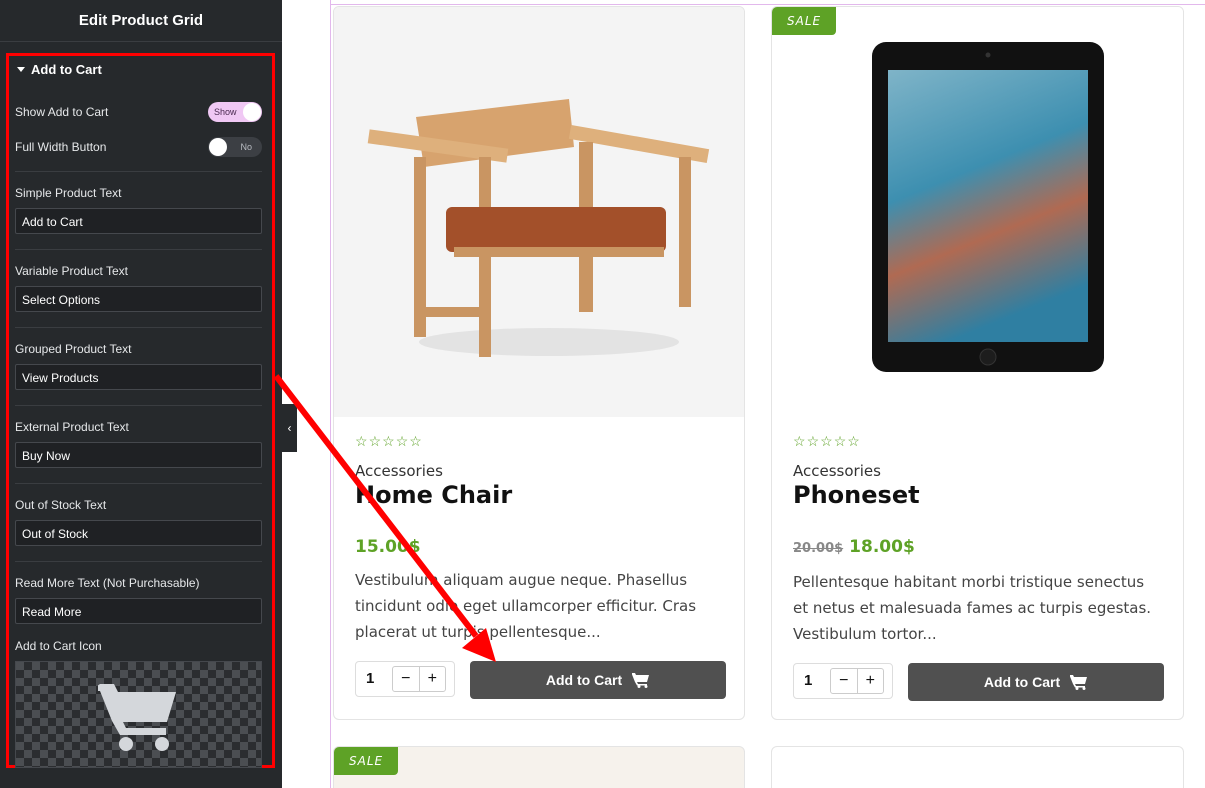 Image resolution: width=1205 pixels, height=788 pixels. Describe the element at coordinates (138, 611) in the screenshot. I see `read-more-text-input: Read More` at that location.